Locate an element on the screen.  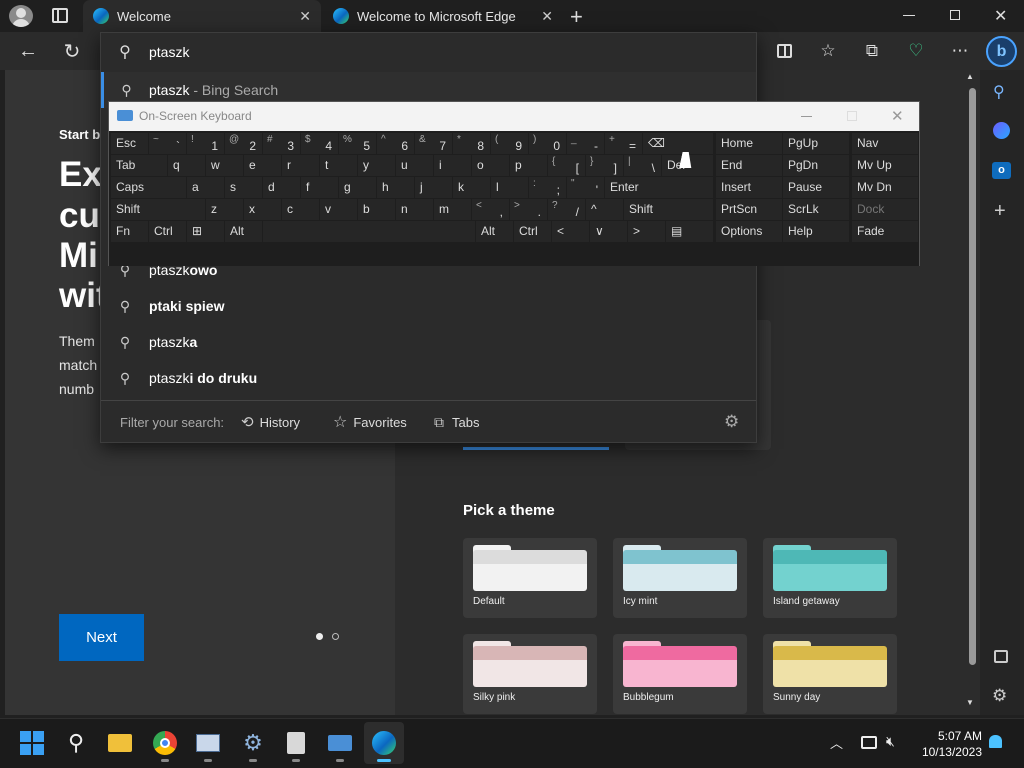
bing-copilot-icon: b is located at coordinates (1001, 51).